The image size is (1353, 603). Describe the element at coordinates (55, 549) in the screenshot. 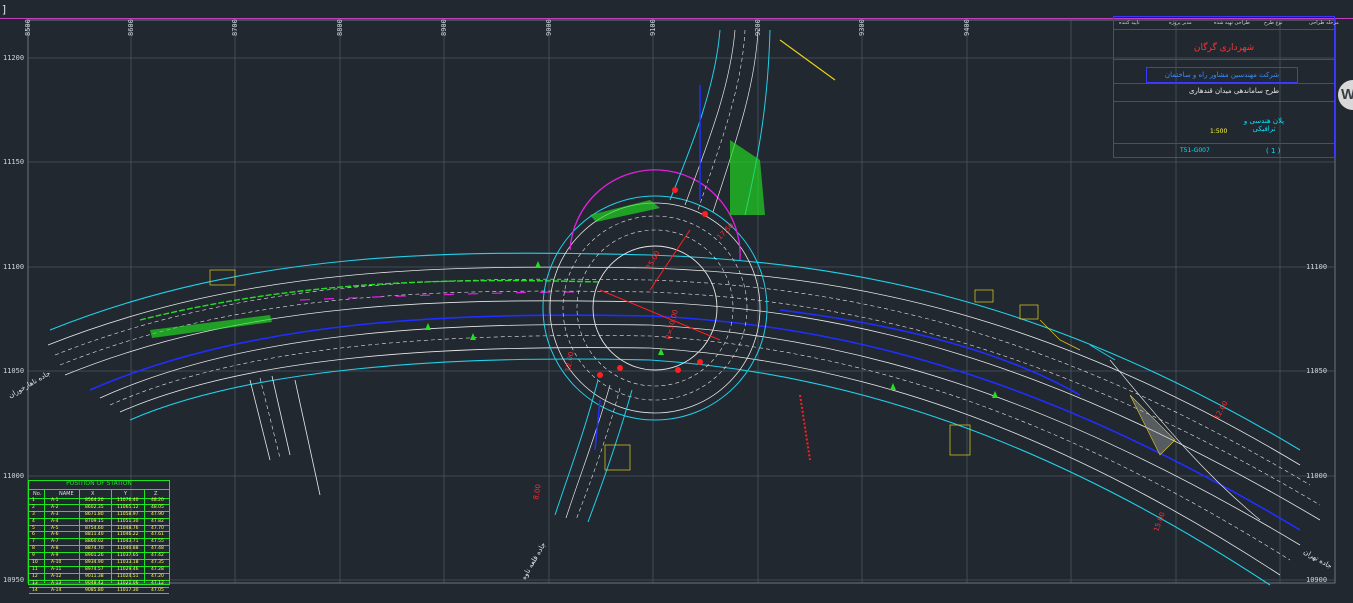

I see `table-cell: A-8` at that location.